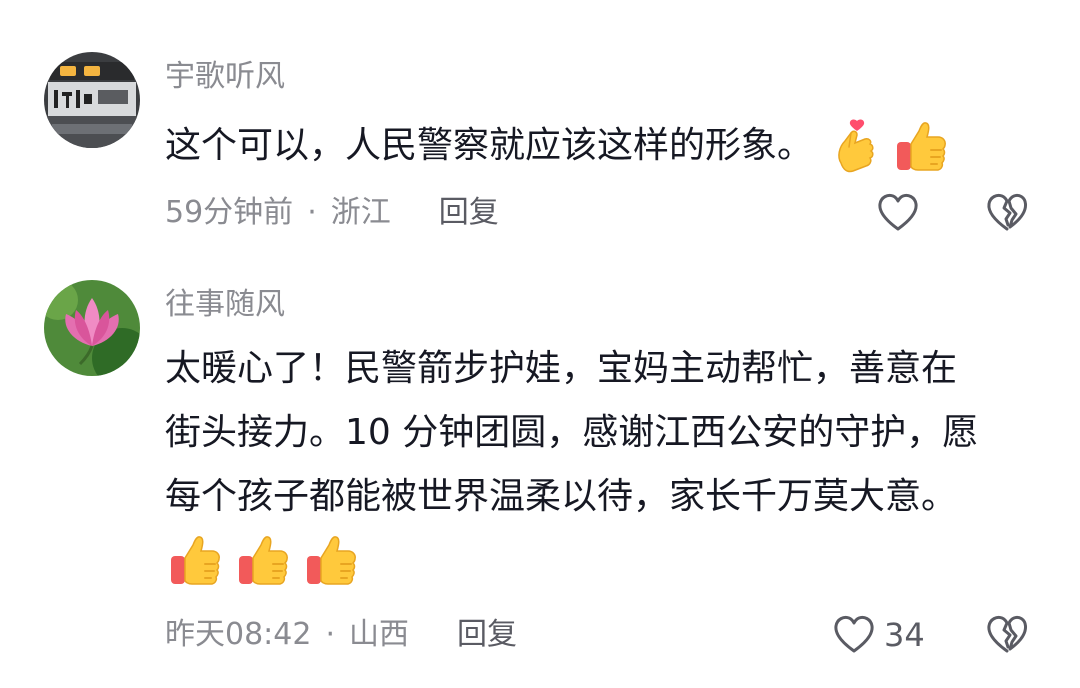 The image size is (1080, 688). What do you see at coordinates (341, 635) in the screenshot?
I see `comment-meta: 昨天08:42 · 山西 回复` at bounding box center [341, 635].